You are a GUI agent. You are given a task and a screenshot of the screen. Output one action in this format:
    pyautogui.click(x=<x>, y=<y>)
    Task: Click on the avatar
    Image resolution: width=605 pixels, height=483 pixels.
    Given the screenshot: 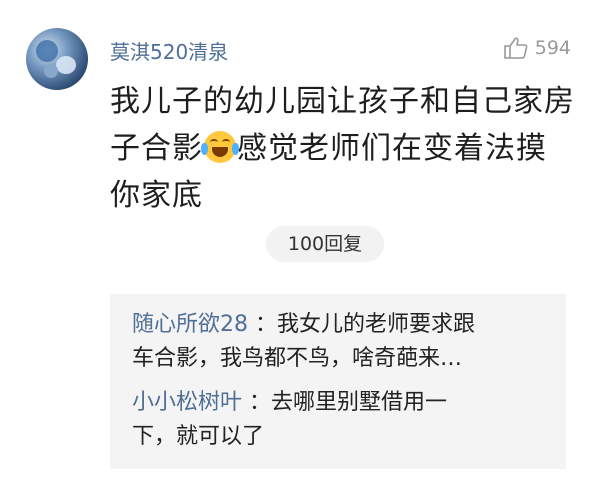 What is the action you would take?
    pyautogui.click(x=57, y=59)
    